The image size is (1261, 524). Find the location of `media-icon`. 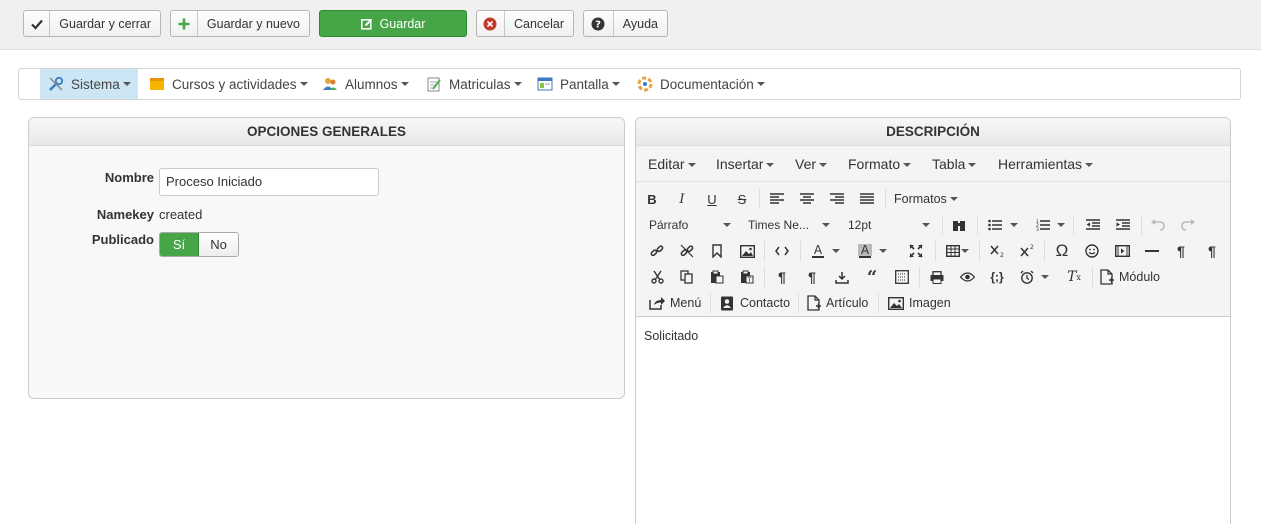

media-icon is located at coordinates (1122, 251).